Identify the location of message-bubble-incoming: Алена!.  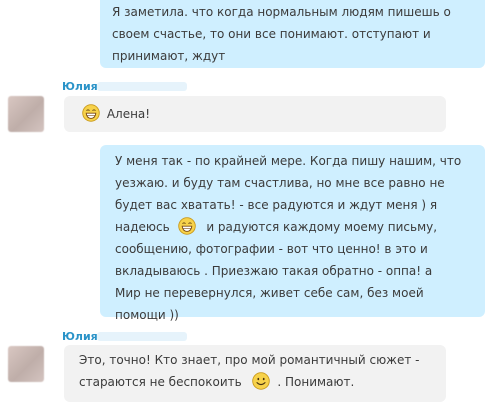
(255, 114).